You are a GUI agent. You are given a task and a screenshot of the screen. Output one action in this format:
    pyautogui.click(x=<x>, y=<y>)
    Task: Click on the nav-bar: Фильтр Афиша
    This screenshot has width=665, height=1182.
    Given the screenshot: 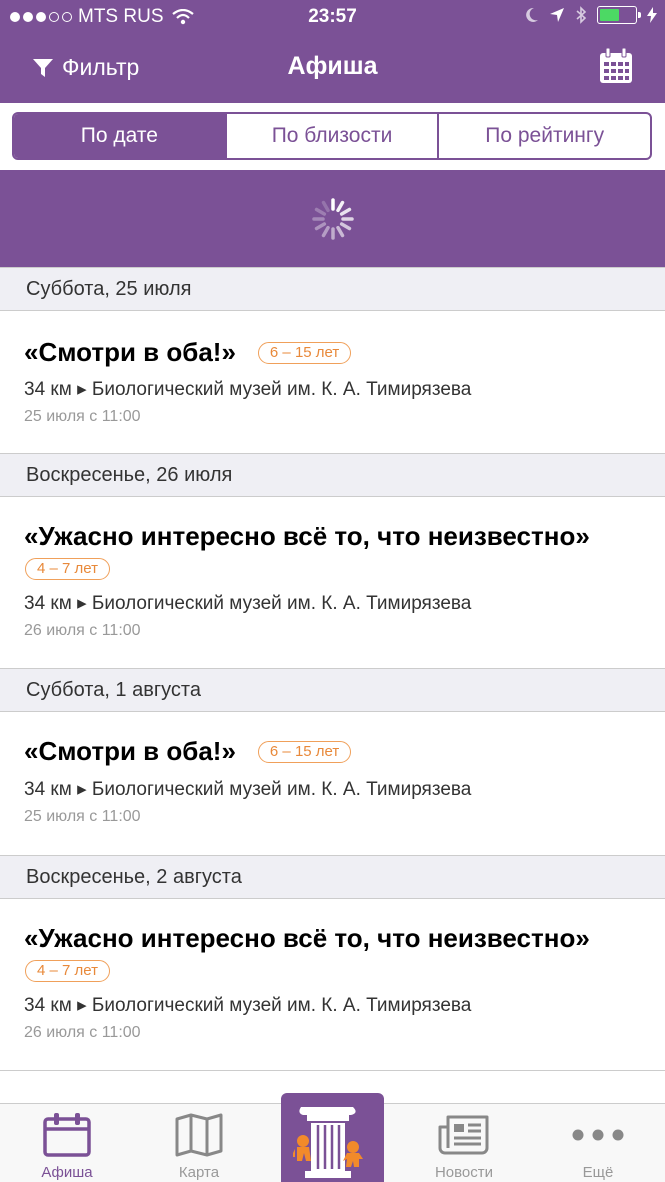 What is the action you would take?
    pyautogui.click(x=332, y=68)
    